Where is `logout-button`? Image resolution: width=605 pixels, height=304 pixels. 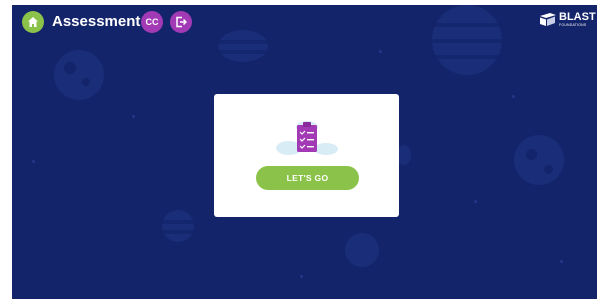 logout-button is located at coordinates (181, 22).